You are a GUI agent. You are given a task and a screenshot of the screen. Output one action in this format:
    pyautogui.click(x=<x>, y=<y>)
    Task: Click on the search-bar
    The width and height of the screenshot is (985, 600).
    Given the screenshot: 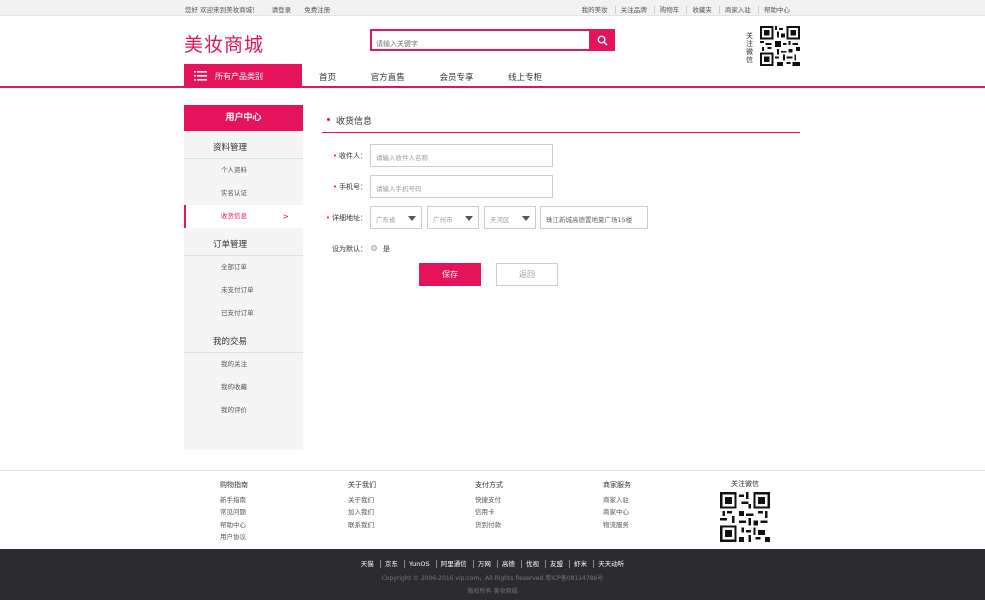 What is the action you would take?
    pyautogui.click(x=492, y=41)
    